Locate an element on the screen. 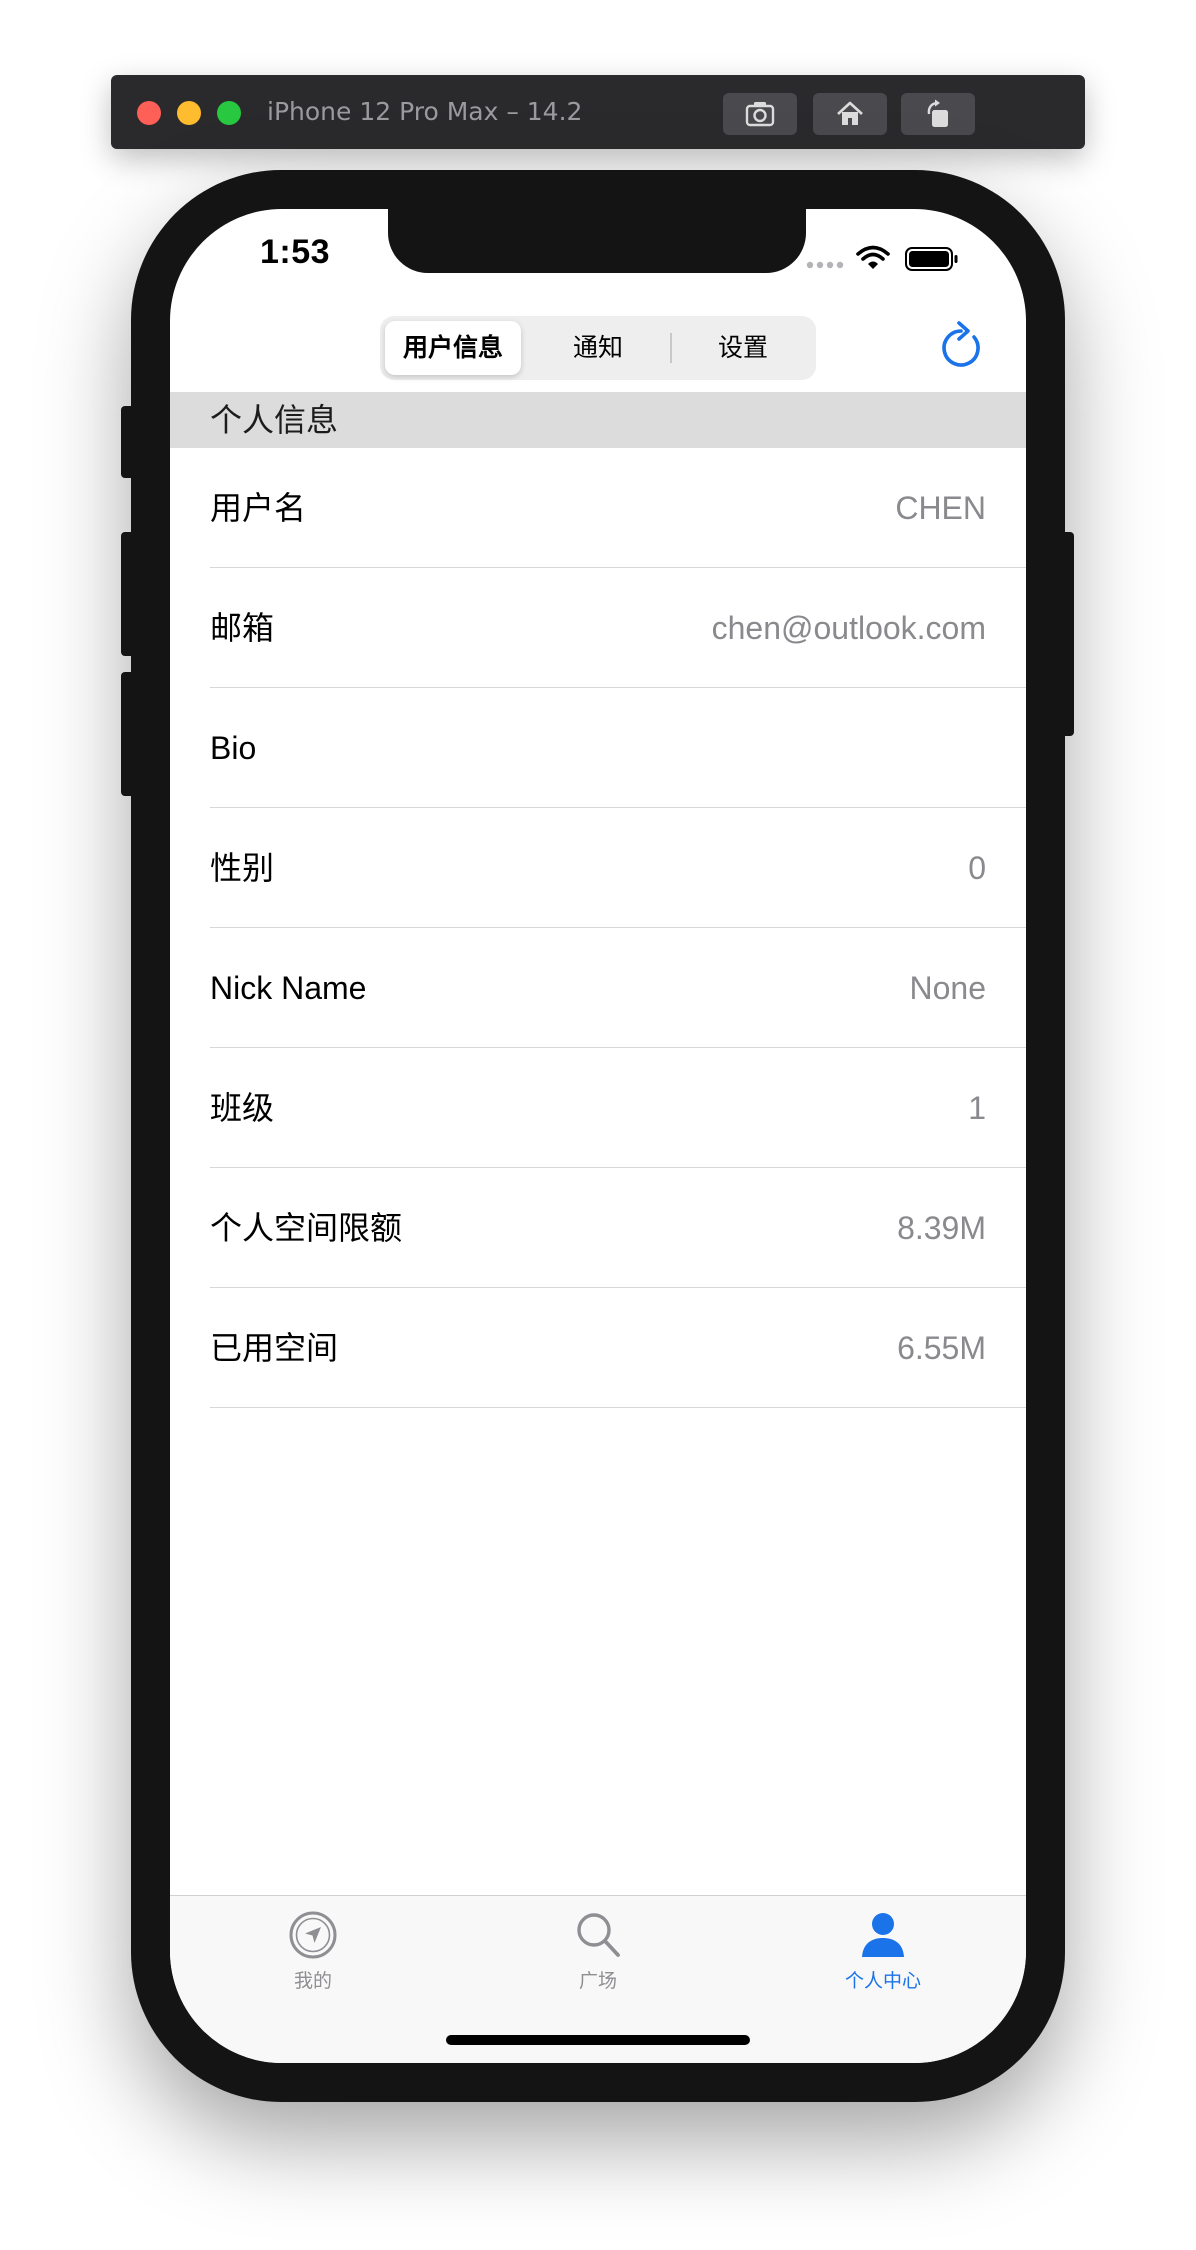 The image size is (1196, 2250). screenshot-icon is located at coordinates (760, 114).